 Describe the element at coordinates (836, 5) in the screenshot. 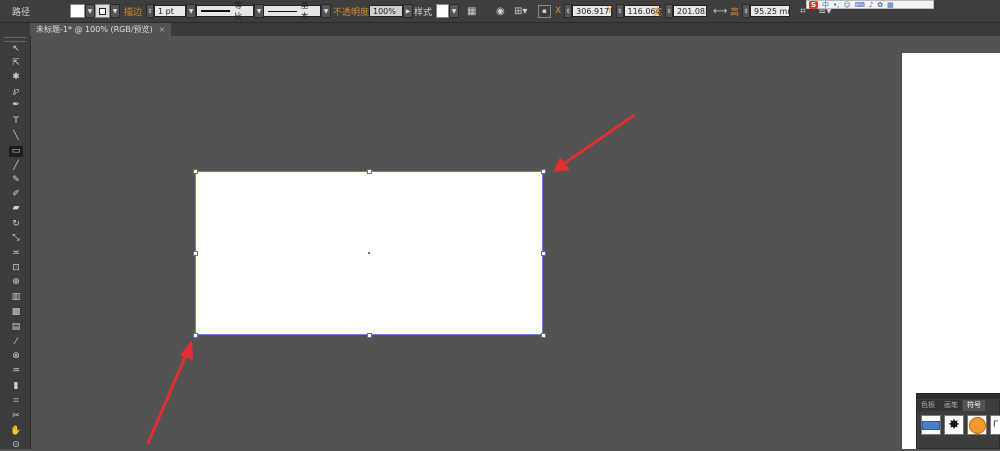

I see `punctuation-icon: •,` at that location.